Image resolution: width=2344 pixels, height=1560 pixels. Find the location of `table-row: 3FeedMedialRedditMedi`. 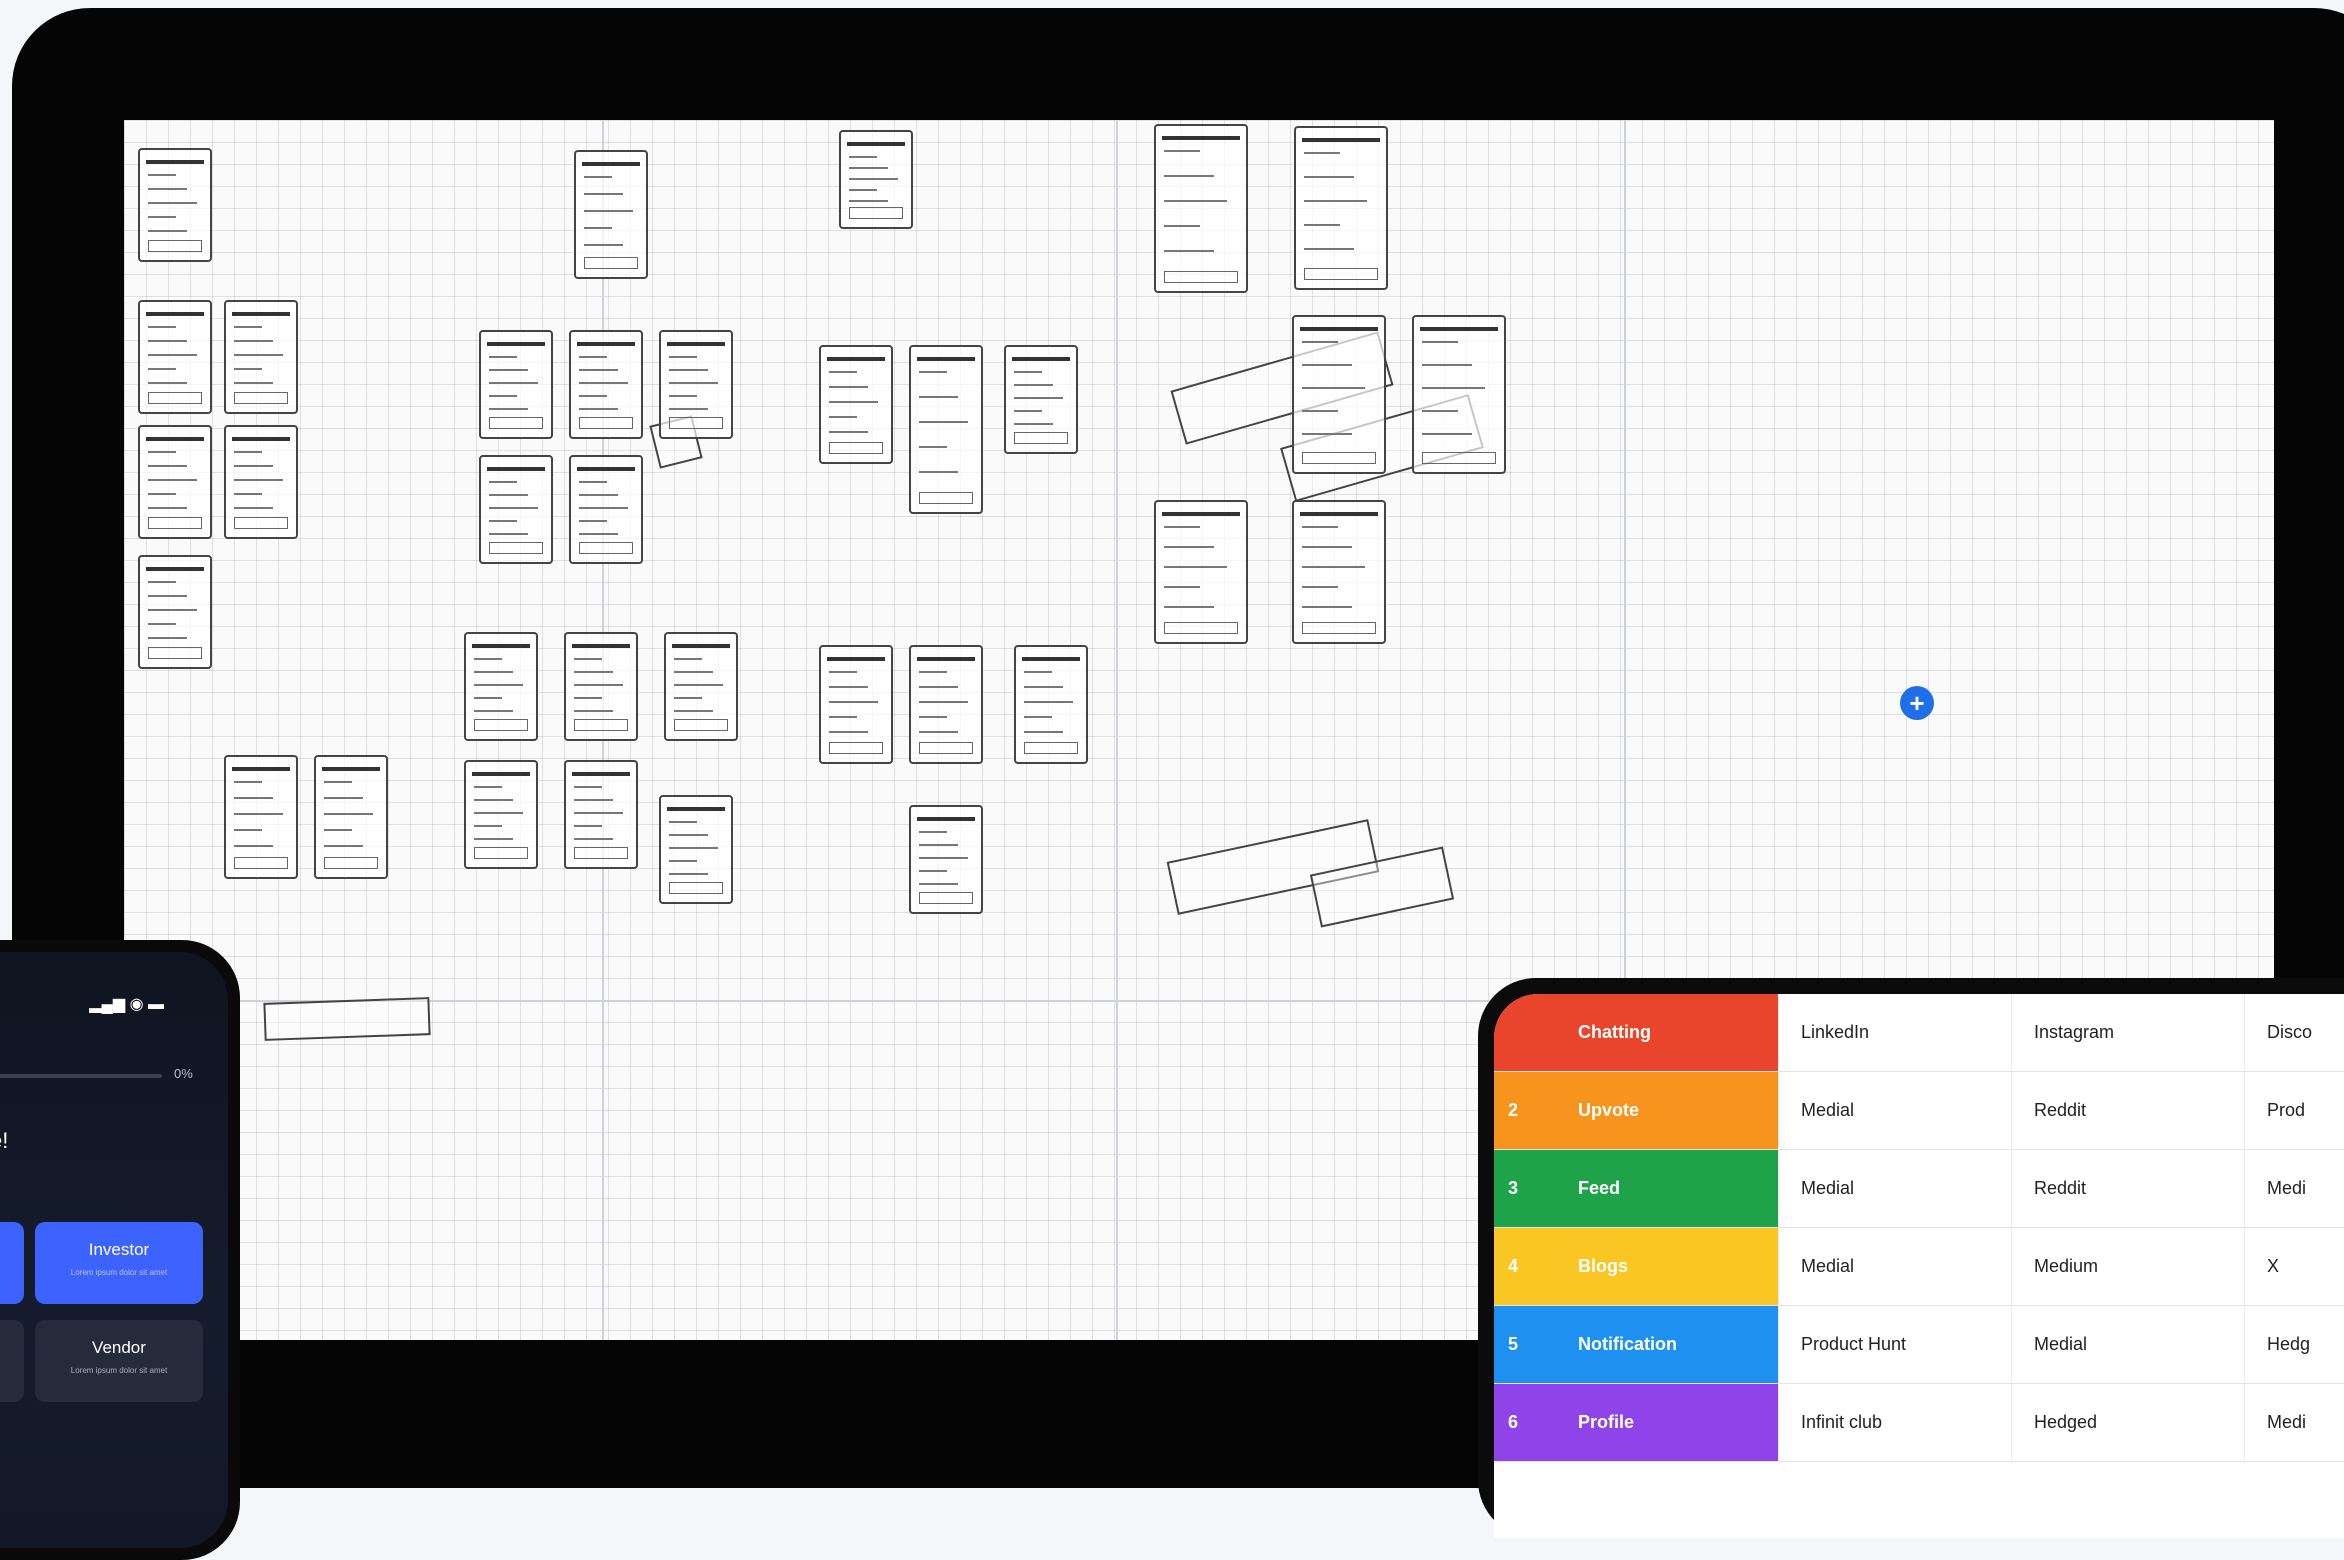

table-row: 3FeedMedialRedditMedi is located at coordinates (1919, 1189).